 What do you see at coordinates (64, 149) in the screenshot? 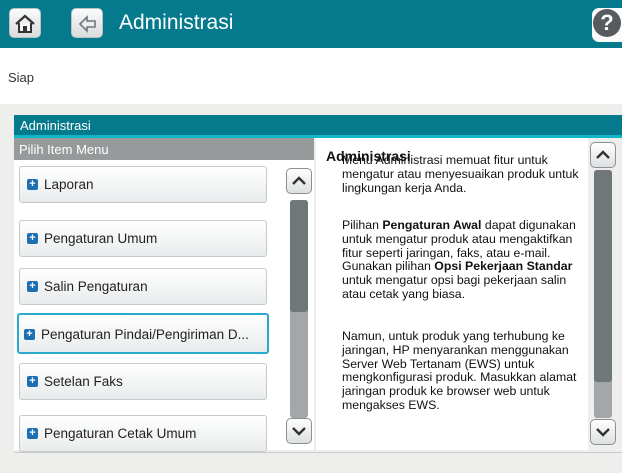
I see `list-header-label: Pilih Item Menu` at bounding box center [64, 149].